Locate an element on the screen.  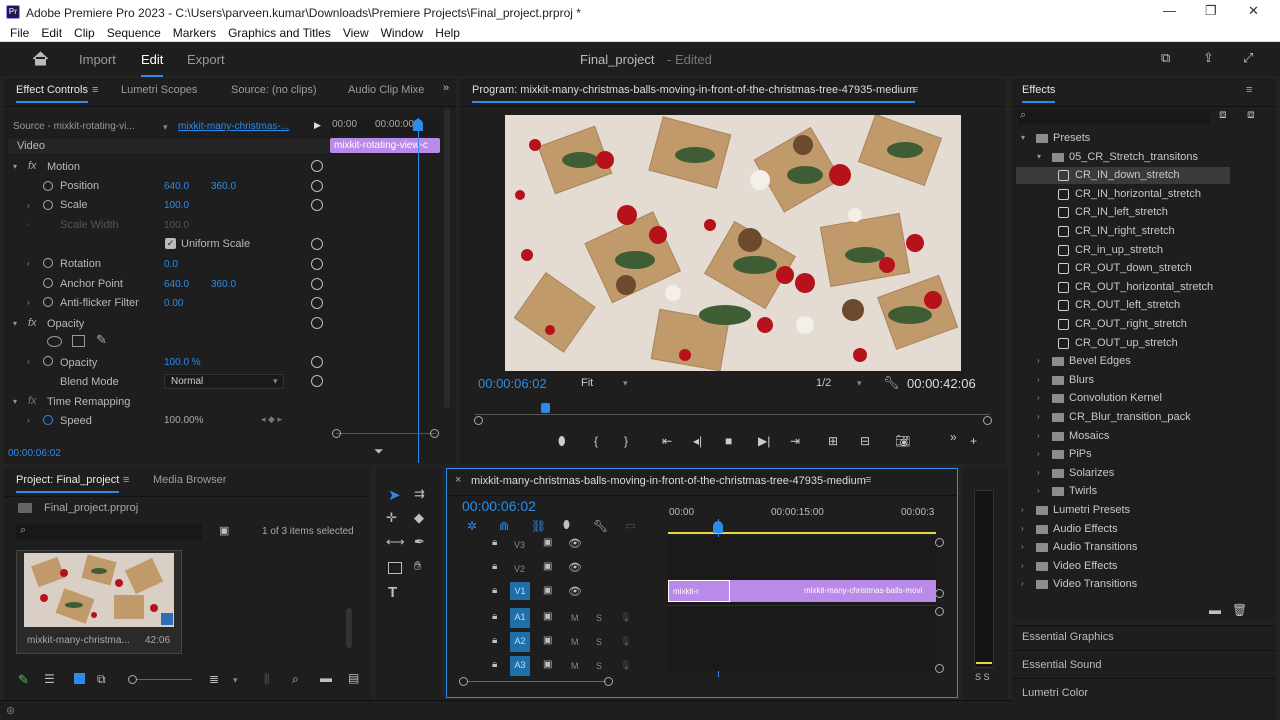
a1-lock-icon: 🔒︎ is located at coordinates (494, 616).